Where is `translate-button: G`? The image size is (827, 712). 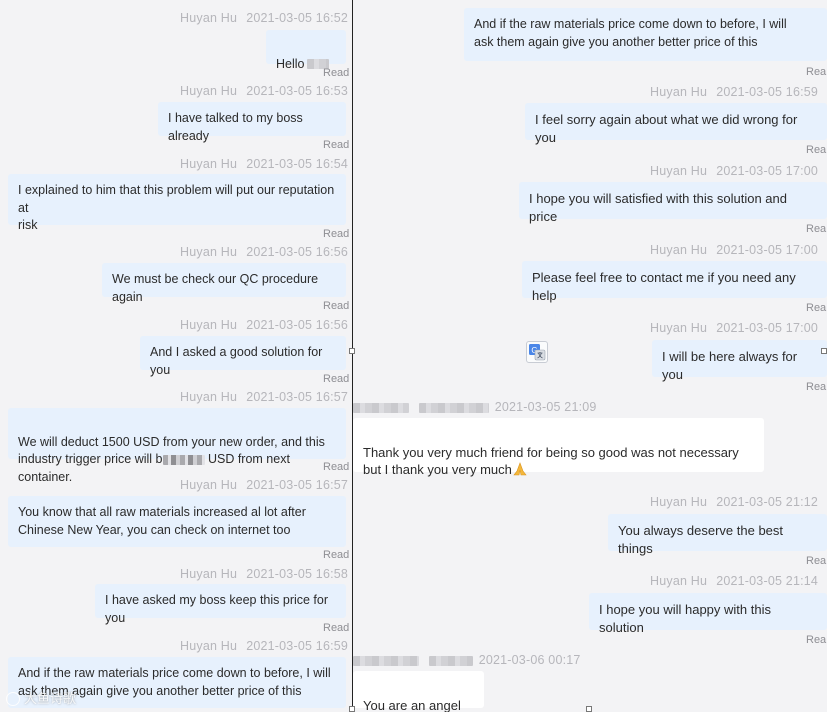 translate-button: G is located at coordinates (537, 352).